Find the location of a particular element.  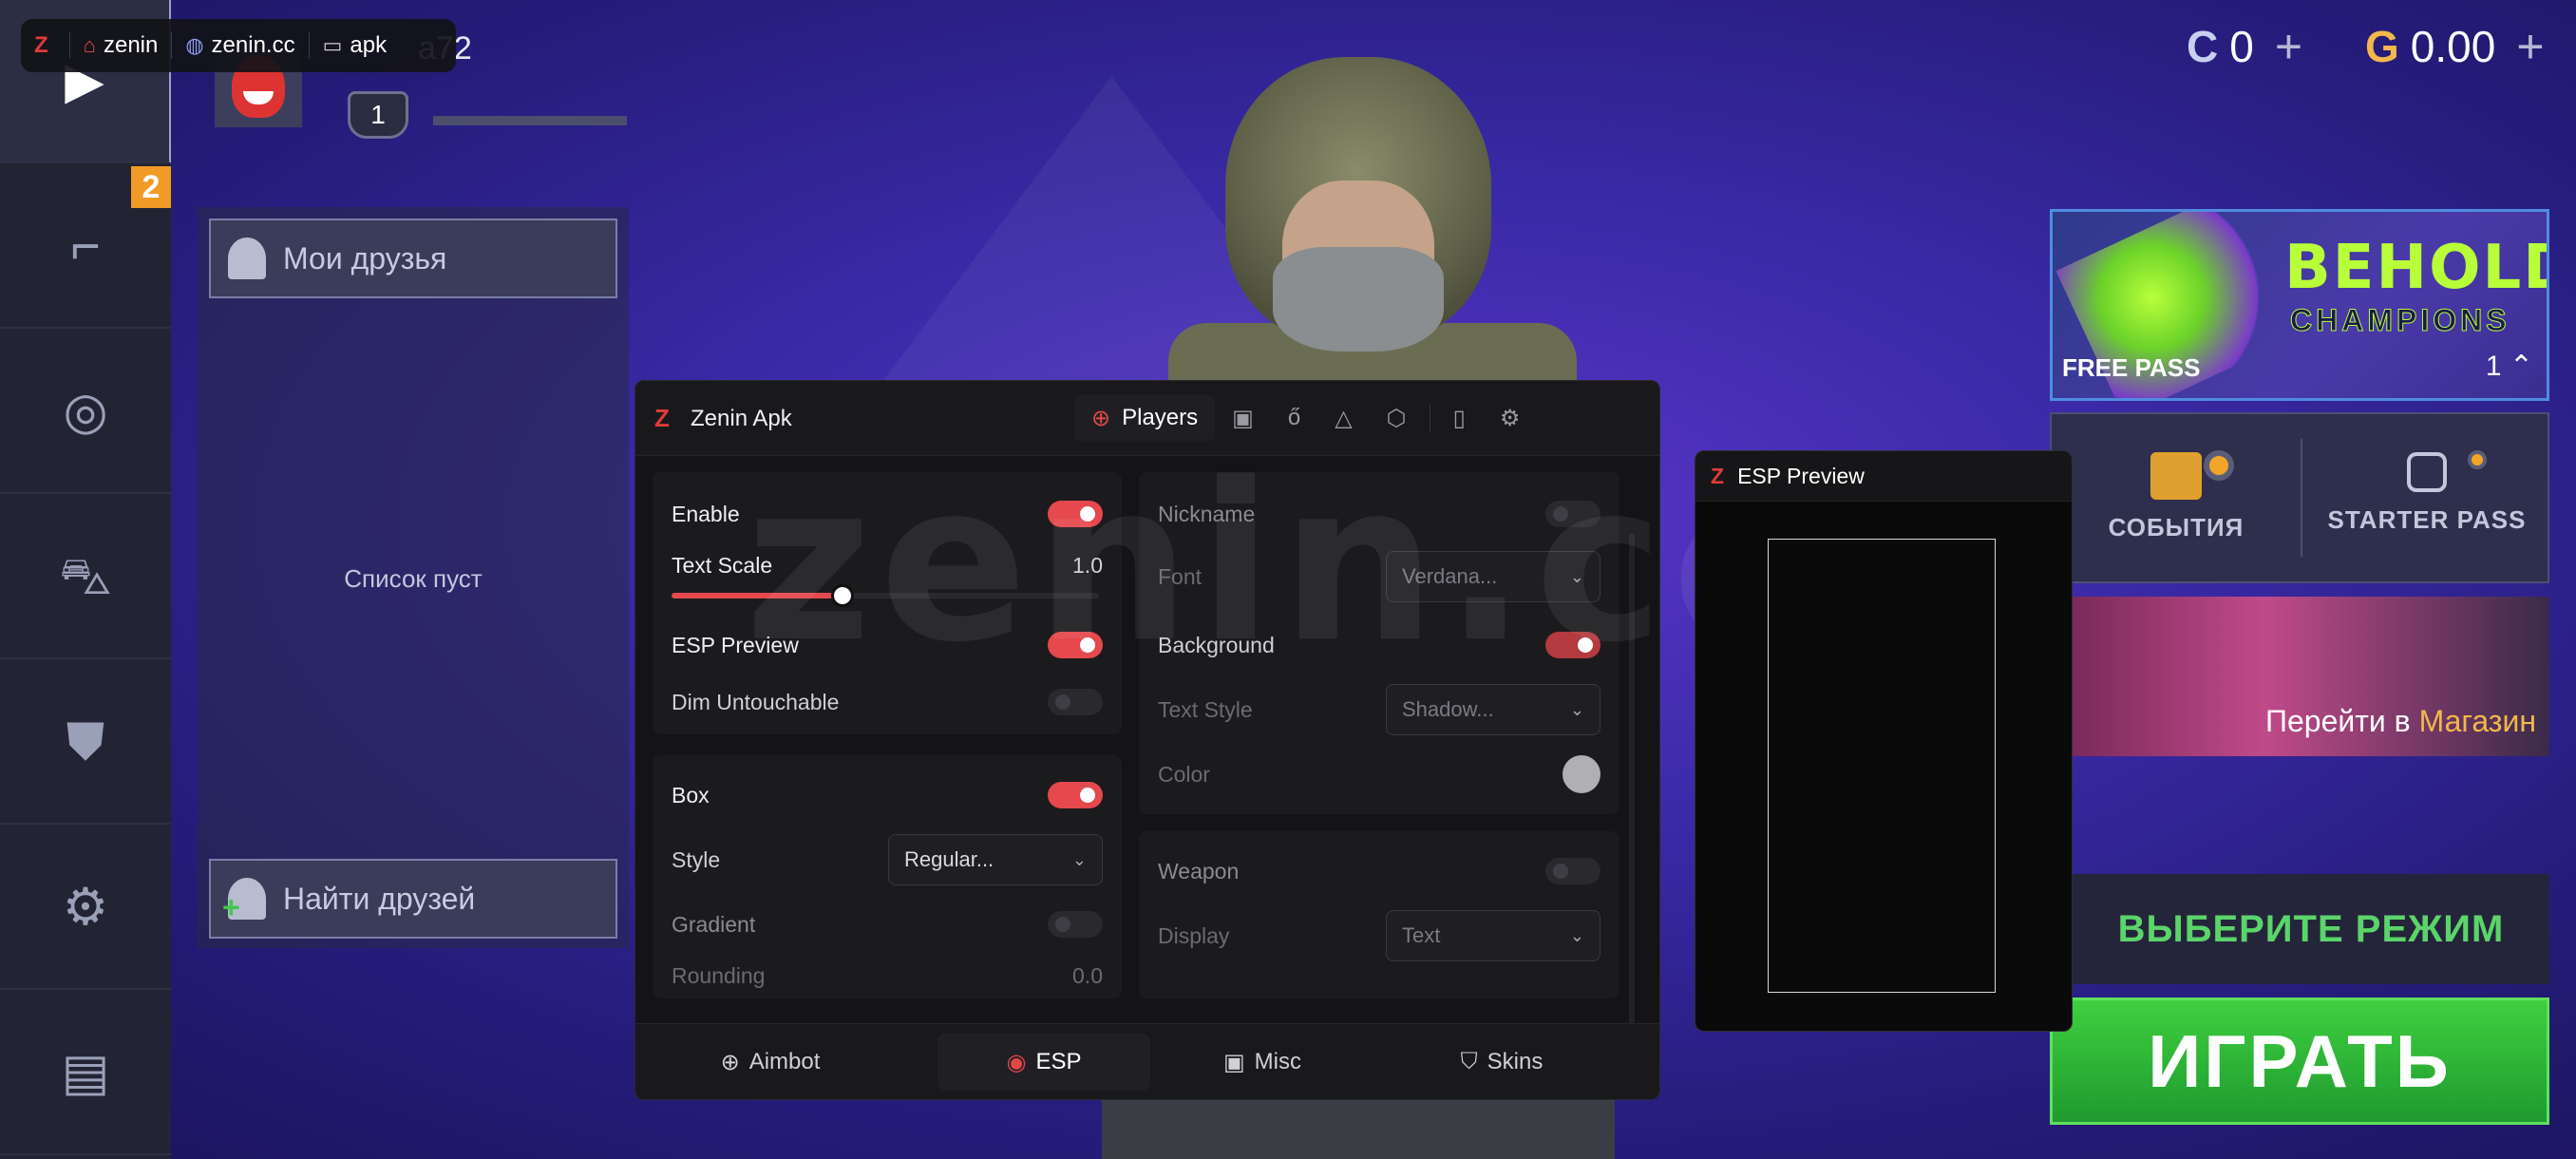

box-row: Box is located at coordinates (887, 795).